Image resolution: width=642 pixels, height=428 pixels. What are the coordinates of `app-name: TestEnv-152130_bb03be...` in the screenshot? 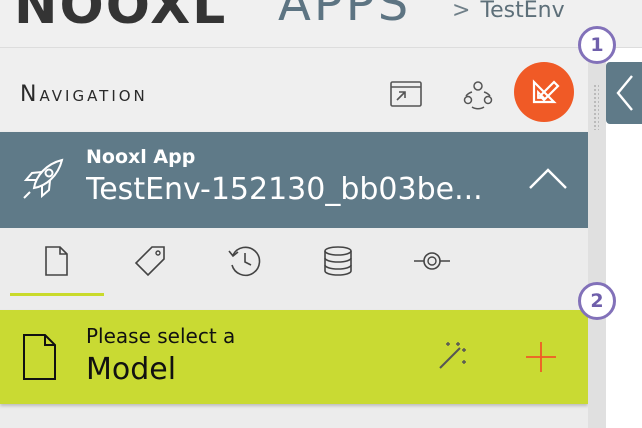 It's located at (284, 189).